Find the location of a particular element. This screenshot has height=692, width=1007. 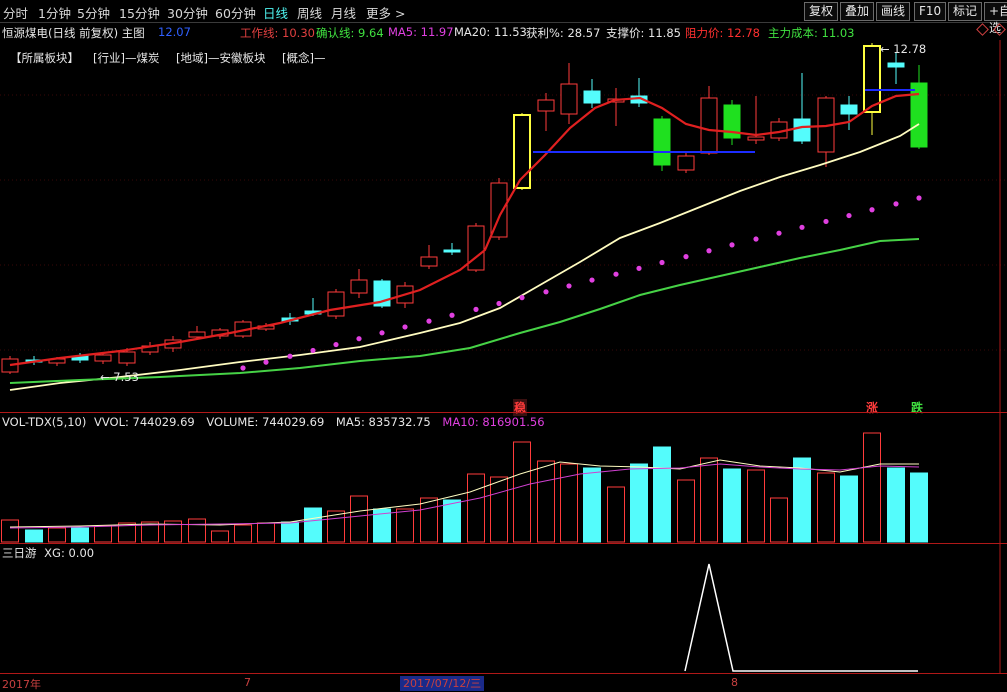

low-price-value: 7.53 is located at coordinates (126, 377).